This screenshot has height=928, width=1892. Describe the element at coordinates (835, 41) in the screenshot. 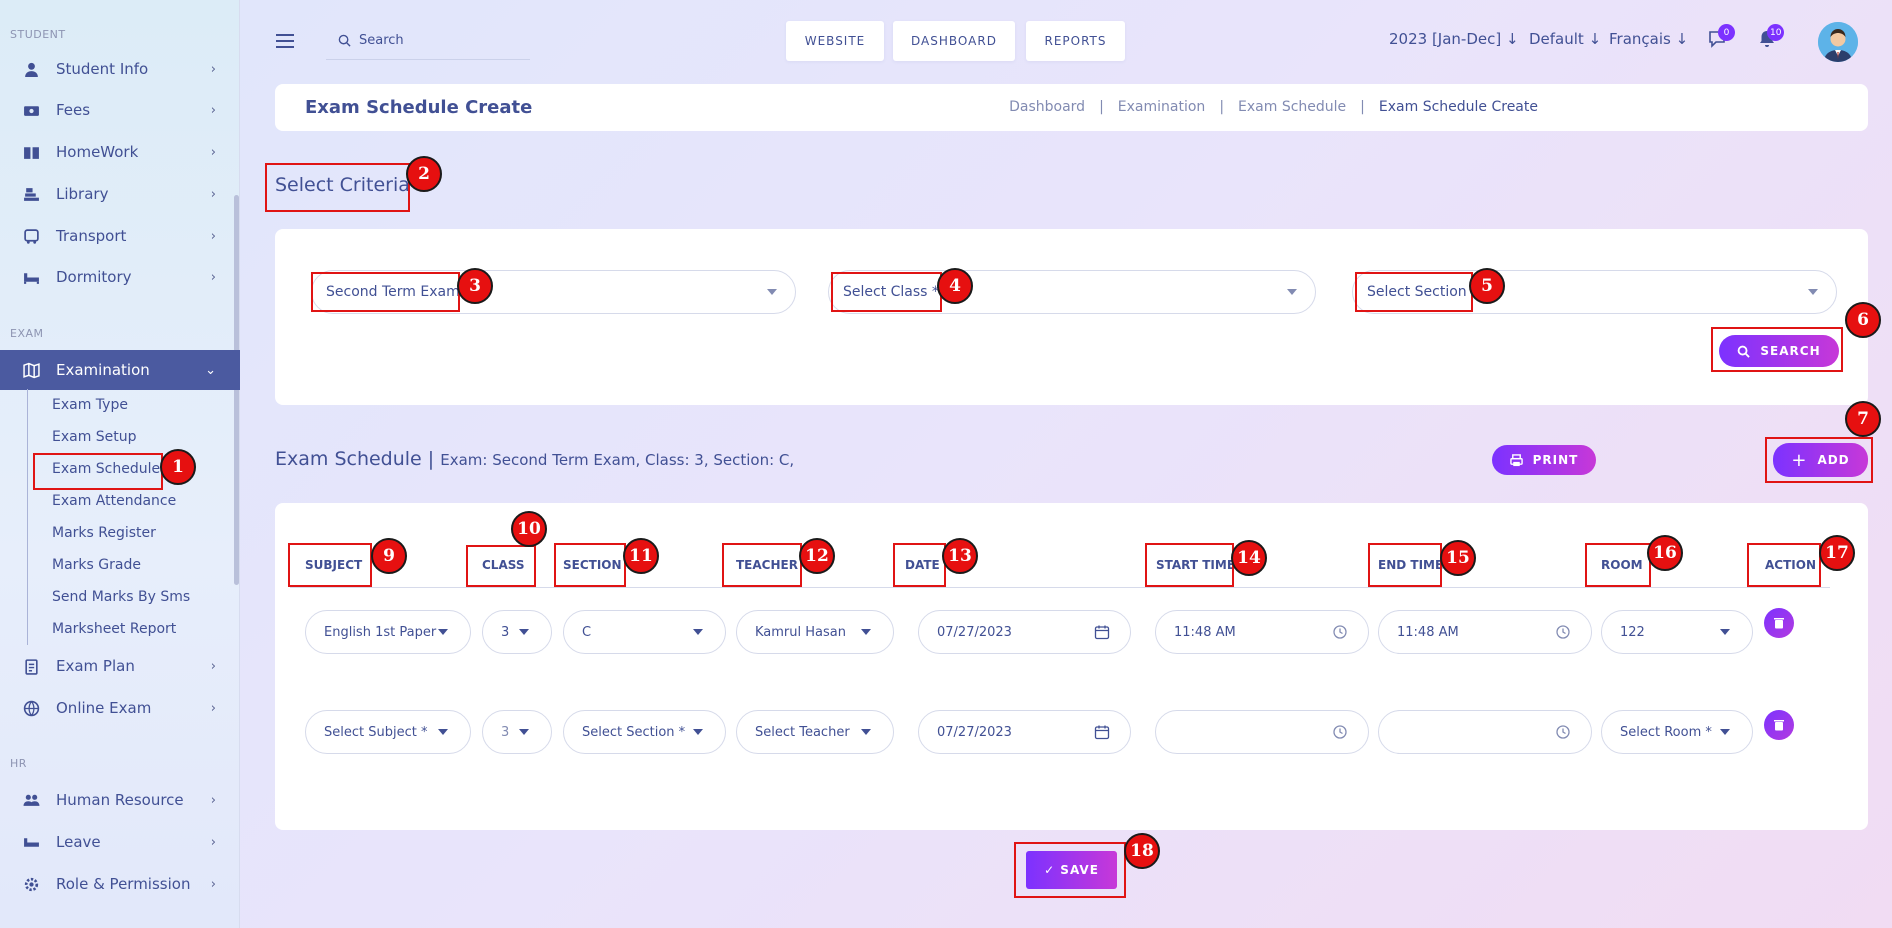

I see `website-button: WEBSITE` at that location.